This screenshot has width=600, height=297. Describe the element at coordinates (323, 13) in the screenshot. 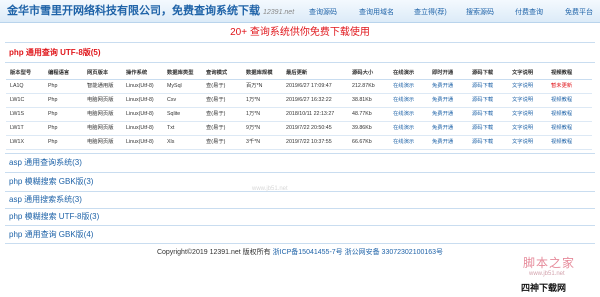

I see `nav-item-source: 查询源码` at that location.